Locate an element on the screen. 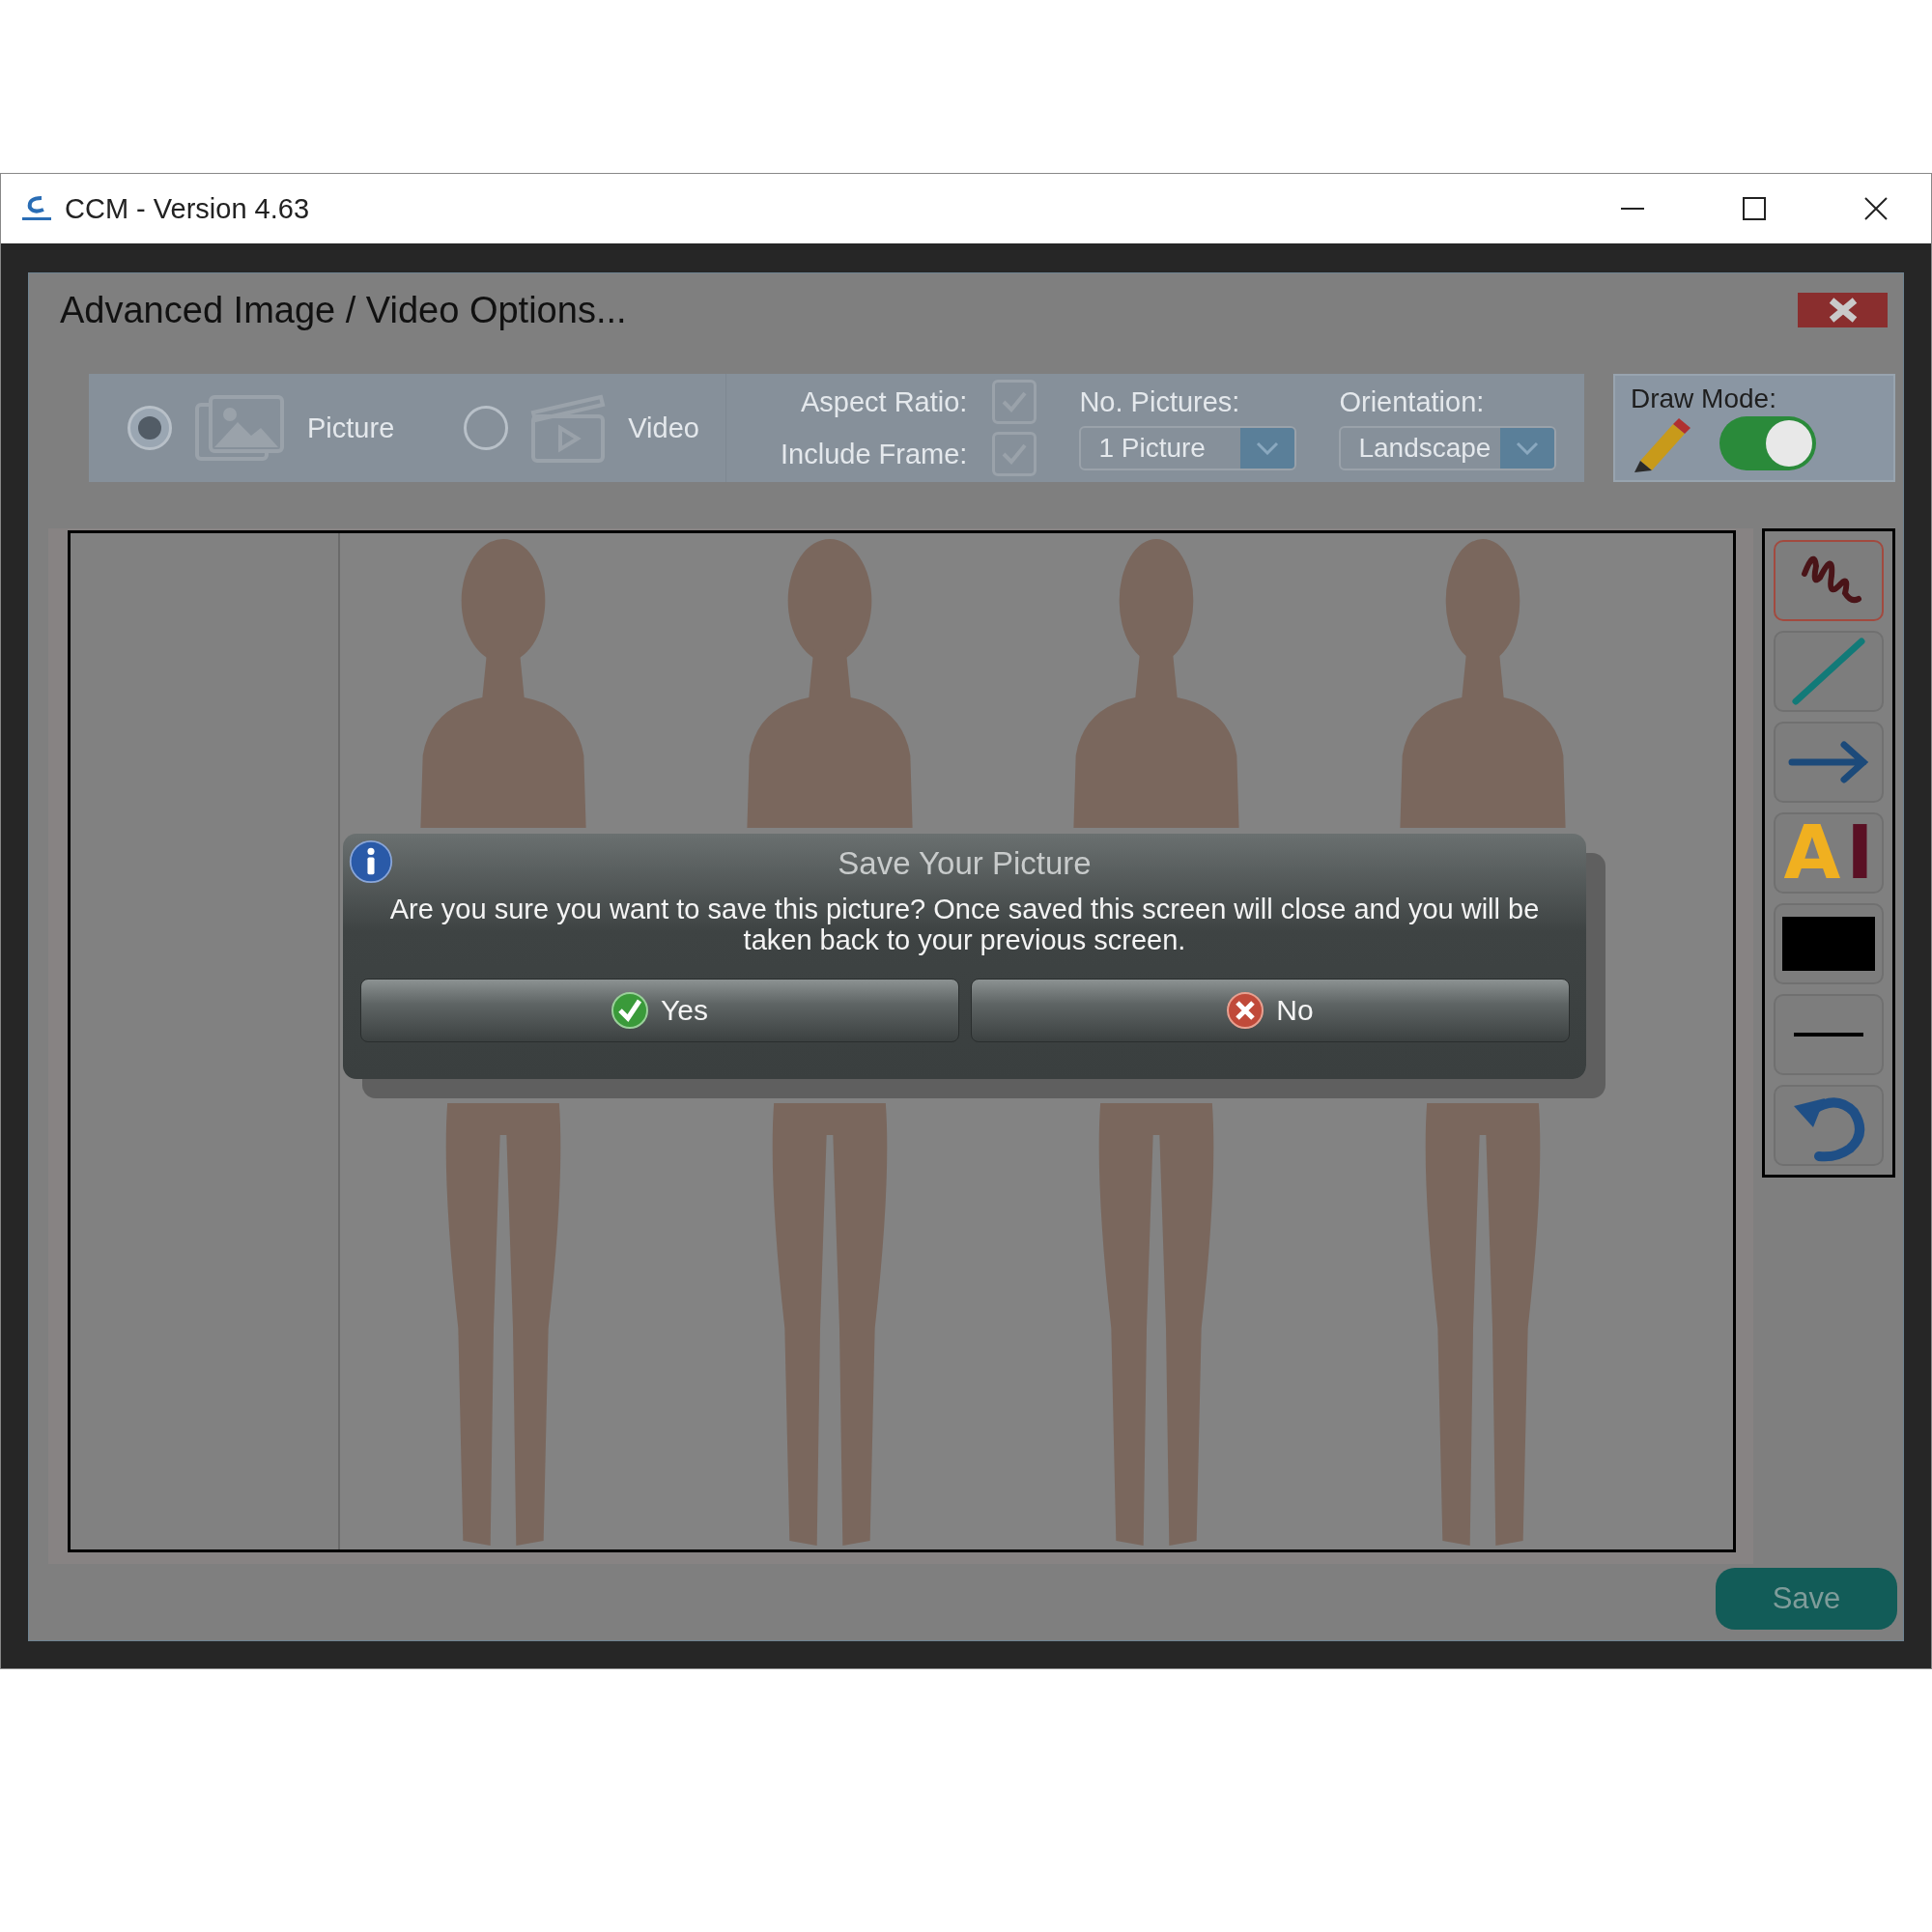 The height and width of the screenshot is (1932, 1932). media-type-label: Video is located at coordinates (663, 428).